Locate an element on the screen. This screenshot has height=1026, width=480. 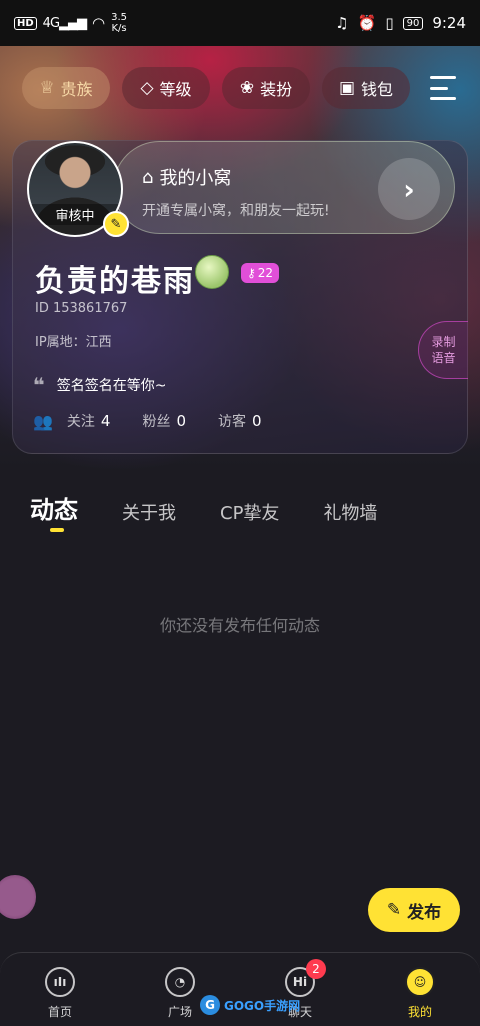
key-icon: ⚷ is located at coordinates (251, 273).